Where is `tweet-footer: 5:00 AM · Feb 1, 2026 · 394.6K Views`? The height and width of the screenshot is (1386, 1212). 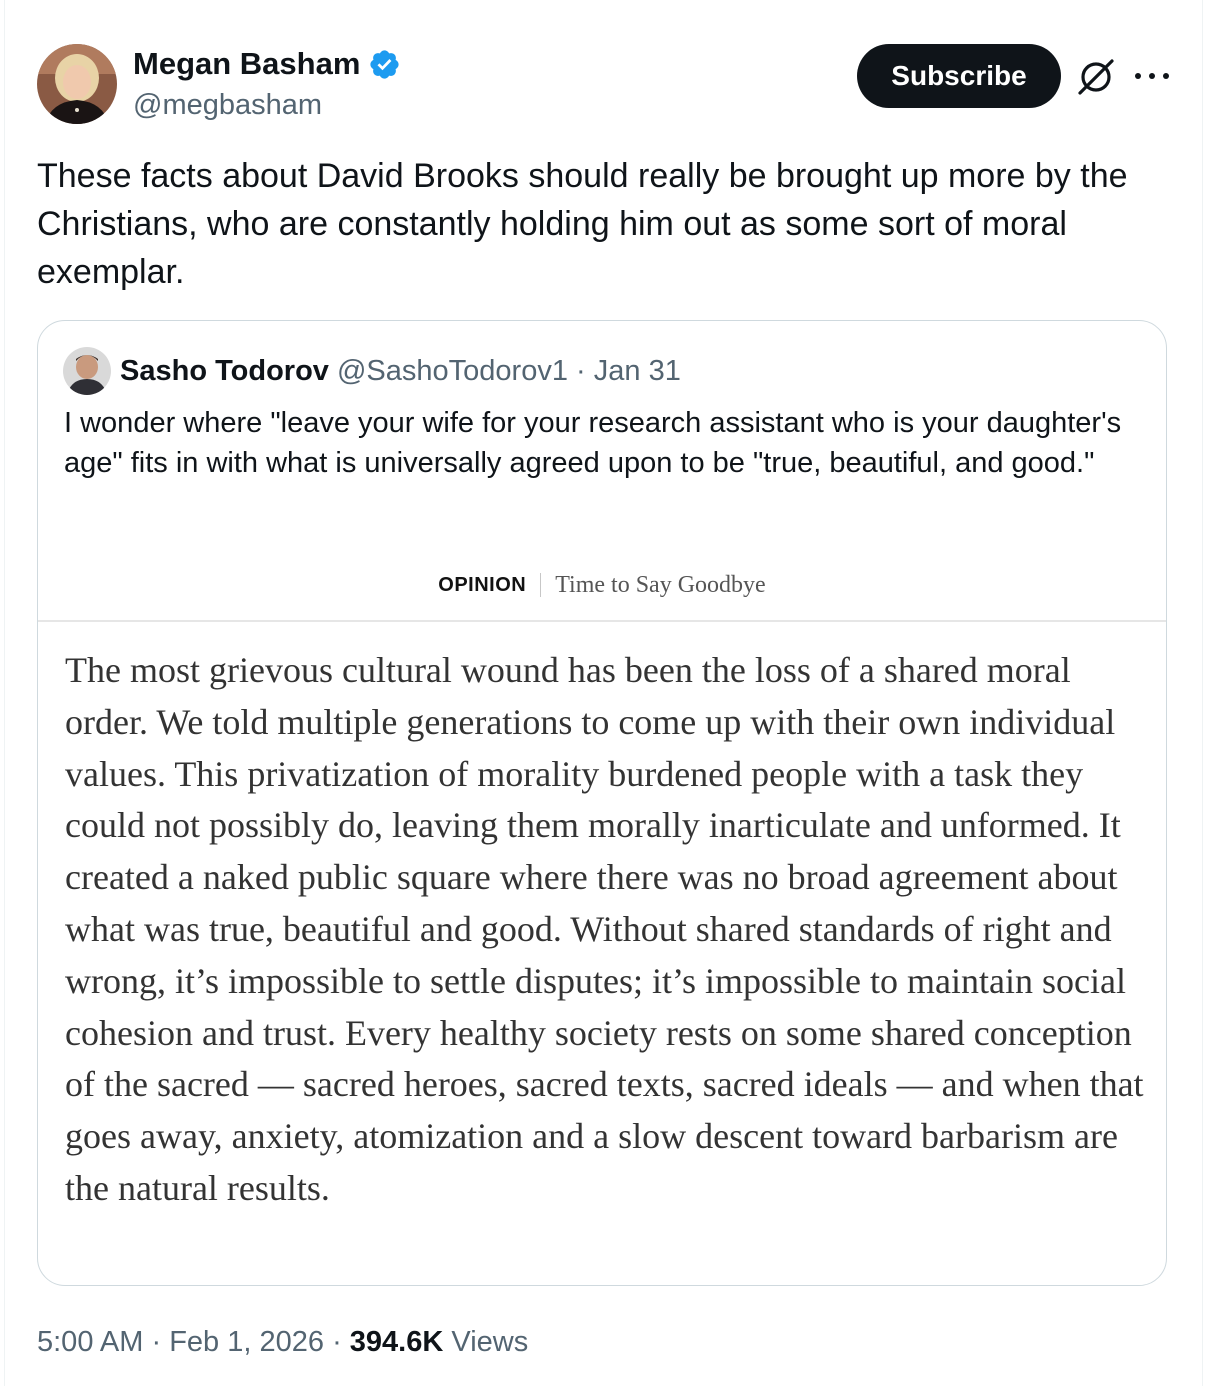
tweet-footer: 5:00 AM · Feb 1, 2026 · 394.6K Views is located at coordinates (282, 1342).